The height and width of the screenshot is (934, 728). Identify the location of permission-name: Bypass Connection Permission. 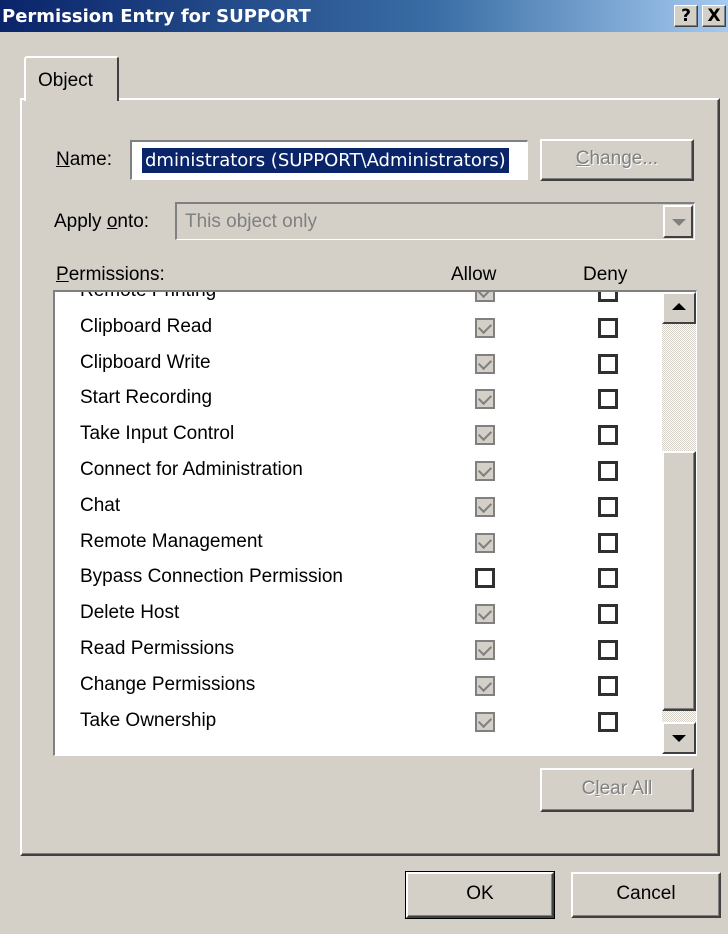
(211, 577).